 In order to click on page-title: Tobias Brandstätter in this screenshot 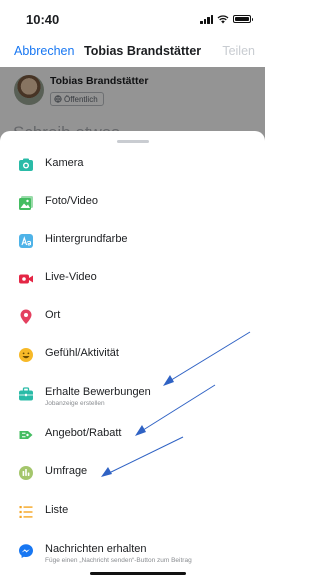, I will do `click(143, 51)`.